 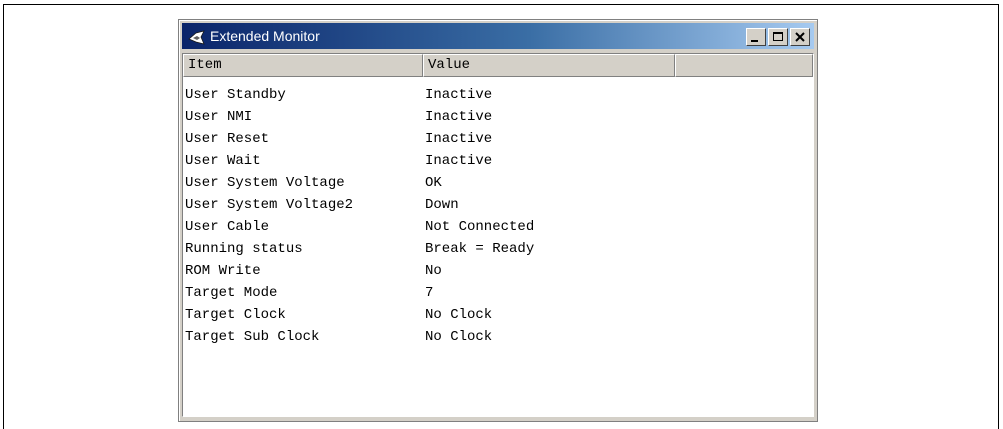 I want to click on row-item: Target Sub Clock, so click(x=252, y=337).